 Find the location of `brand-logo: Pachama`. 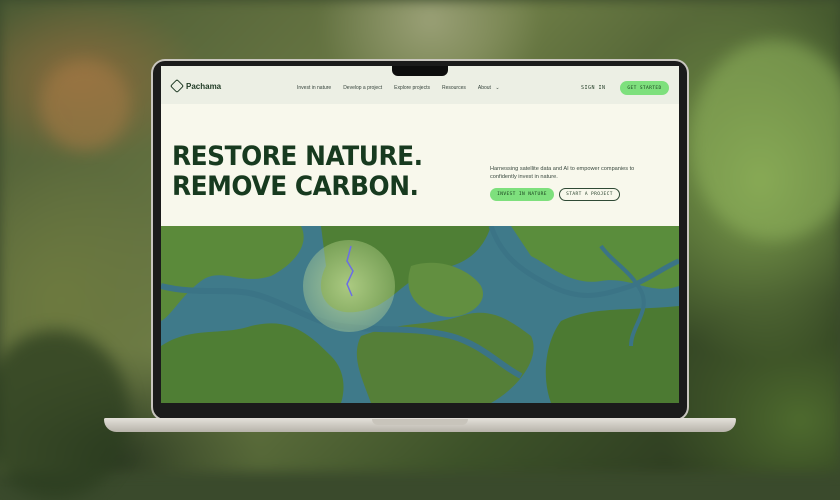

brand-logo: Pachama is located at coordinates (195, 86).